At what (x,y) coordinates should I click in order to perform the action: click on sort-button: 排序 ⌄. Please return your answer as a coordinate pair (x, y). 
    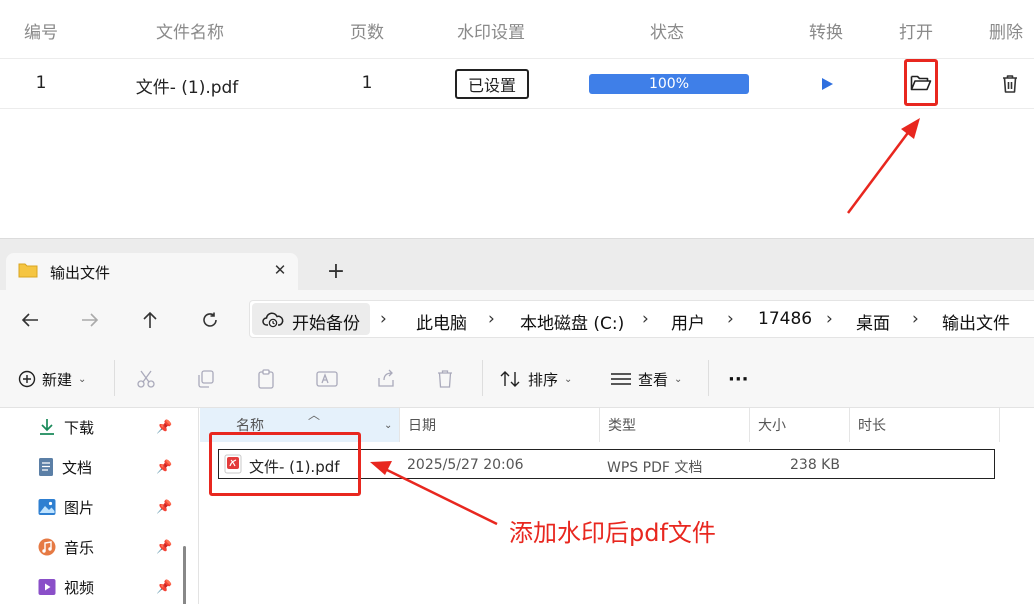
    Looking at the image, I should click on (536, 379).